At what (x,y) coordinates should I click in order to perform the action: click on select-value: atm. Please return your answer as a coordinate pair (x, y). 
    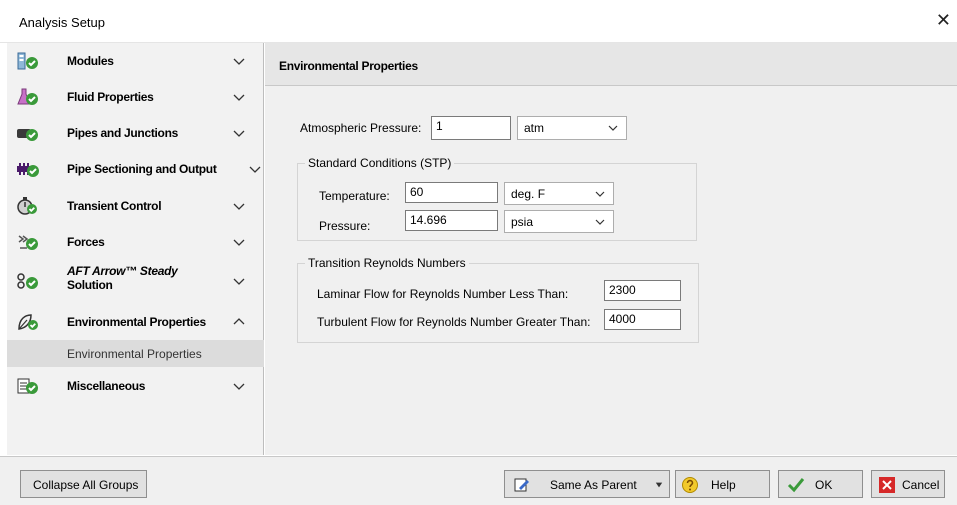
    Looking at the image, I should click on (534, 128).